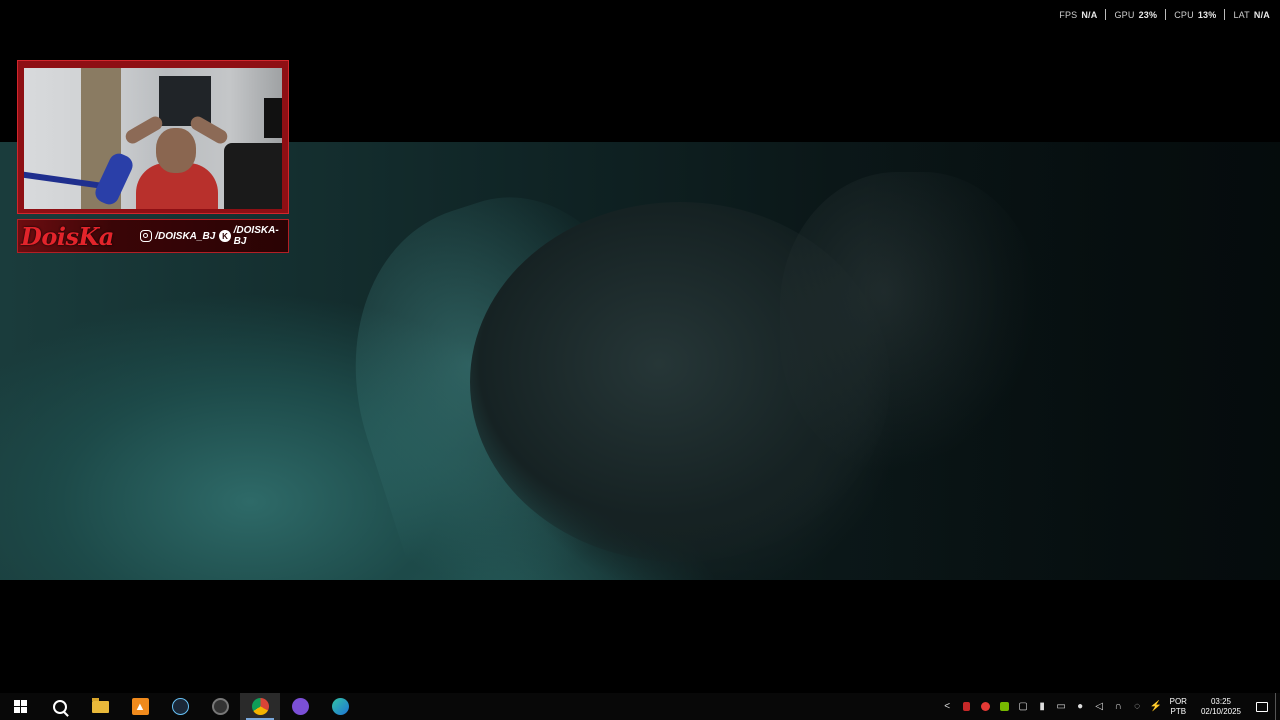 The height and width of the screenshot is (720, 1280). I want to click on kick-handle: K /DOISKA-BJ, so click(253, 236).